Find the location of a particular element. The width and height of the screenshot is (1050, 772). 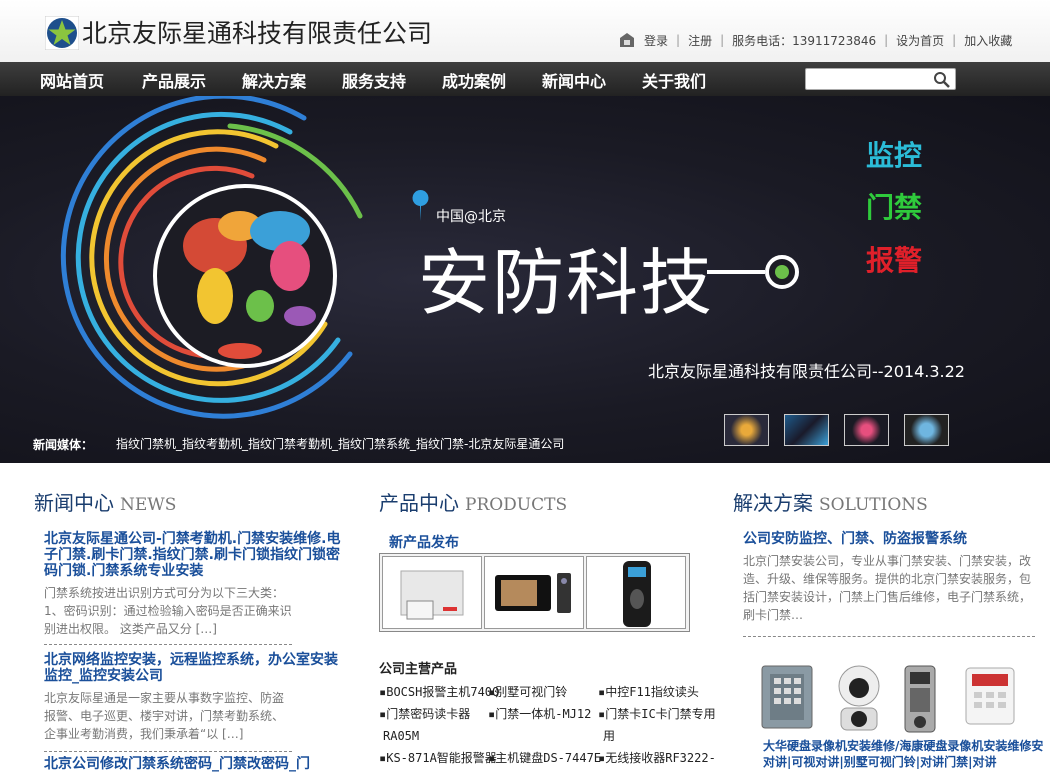

search-icon is located at coordinates (942, 80).